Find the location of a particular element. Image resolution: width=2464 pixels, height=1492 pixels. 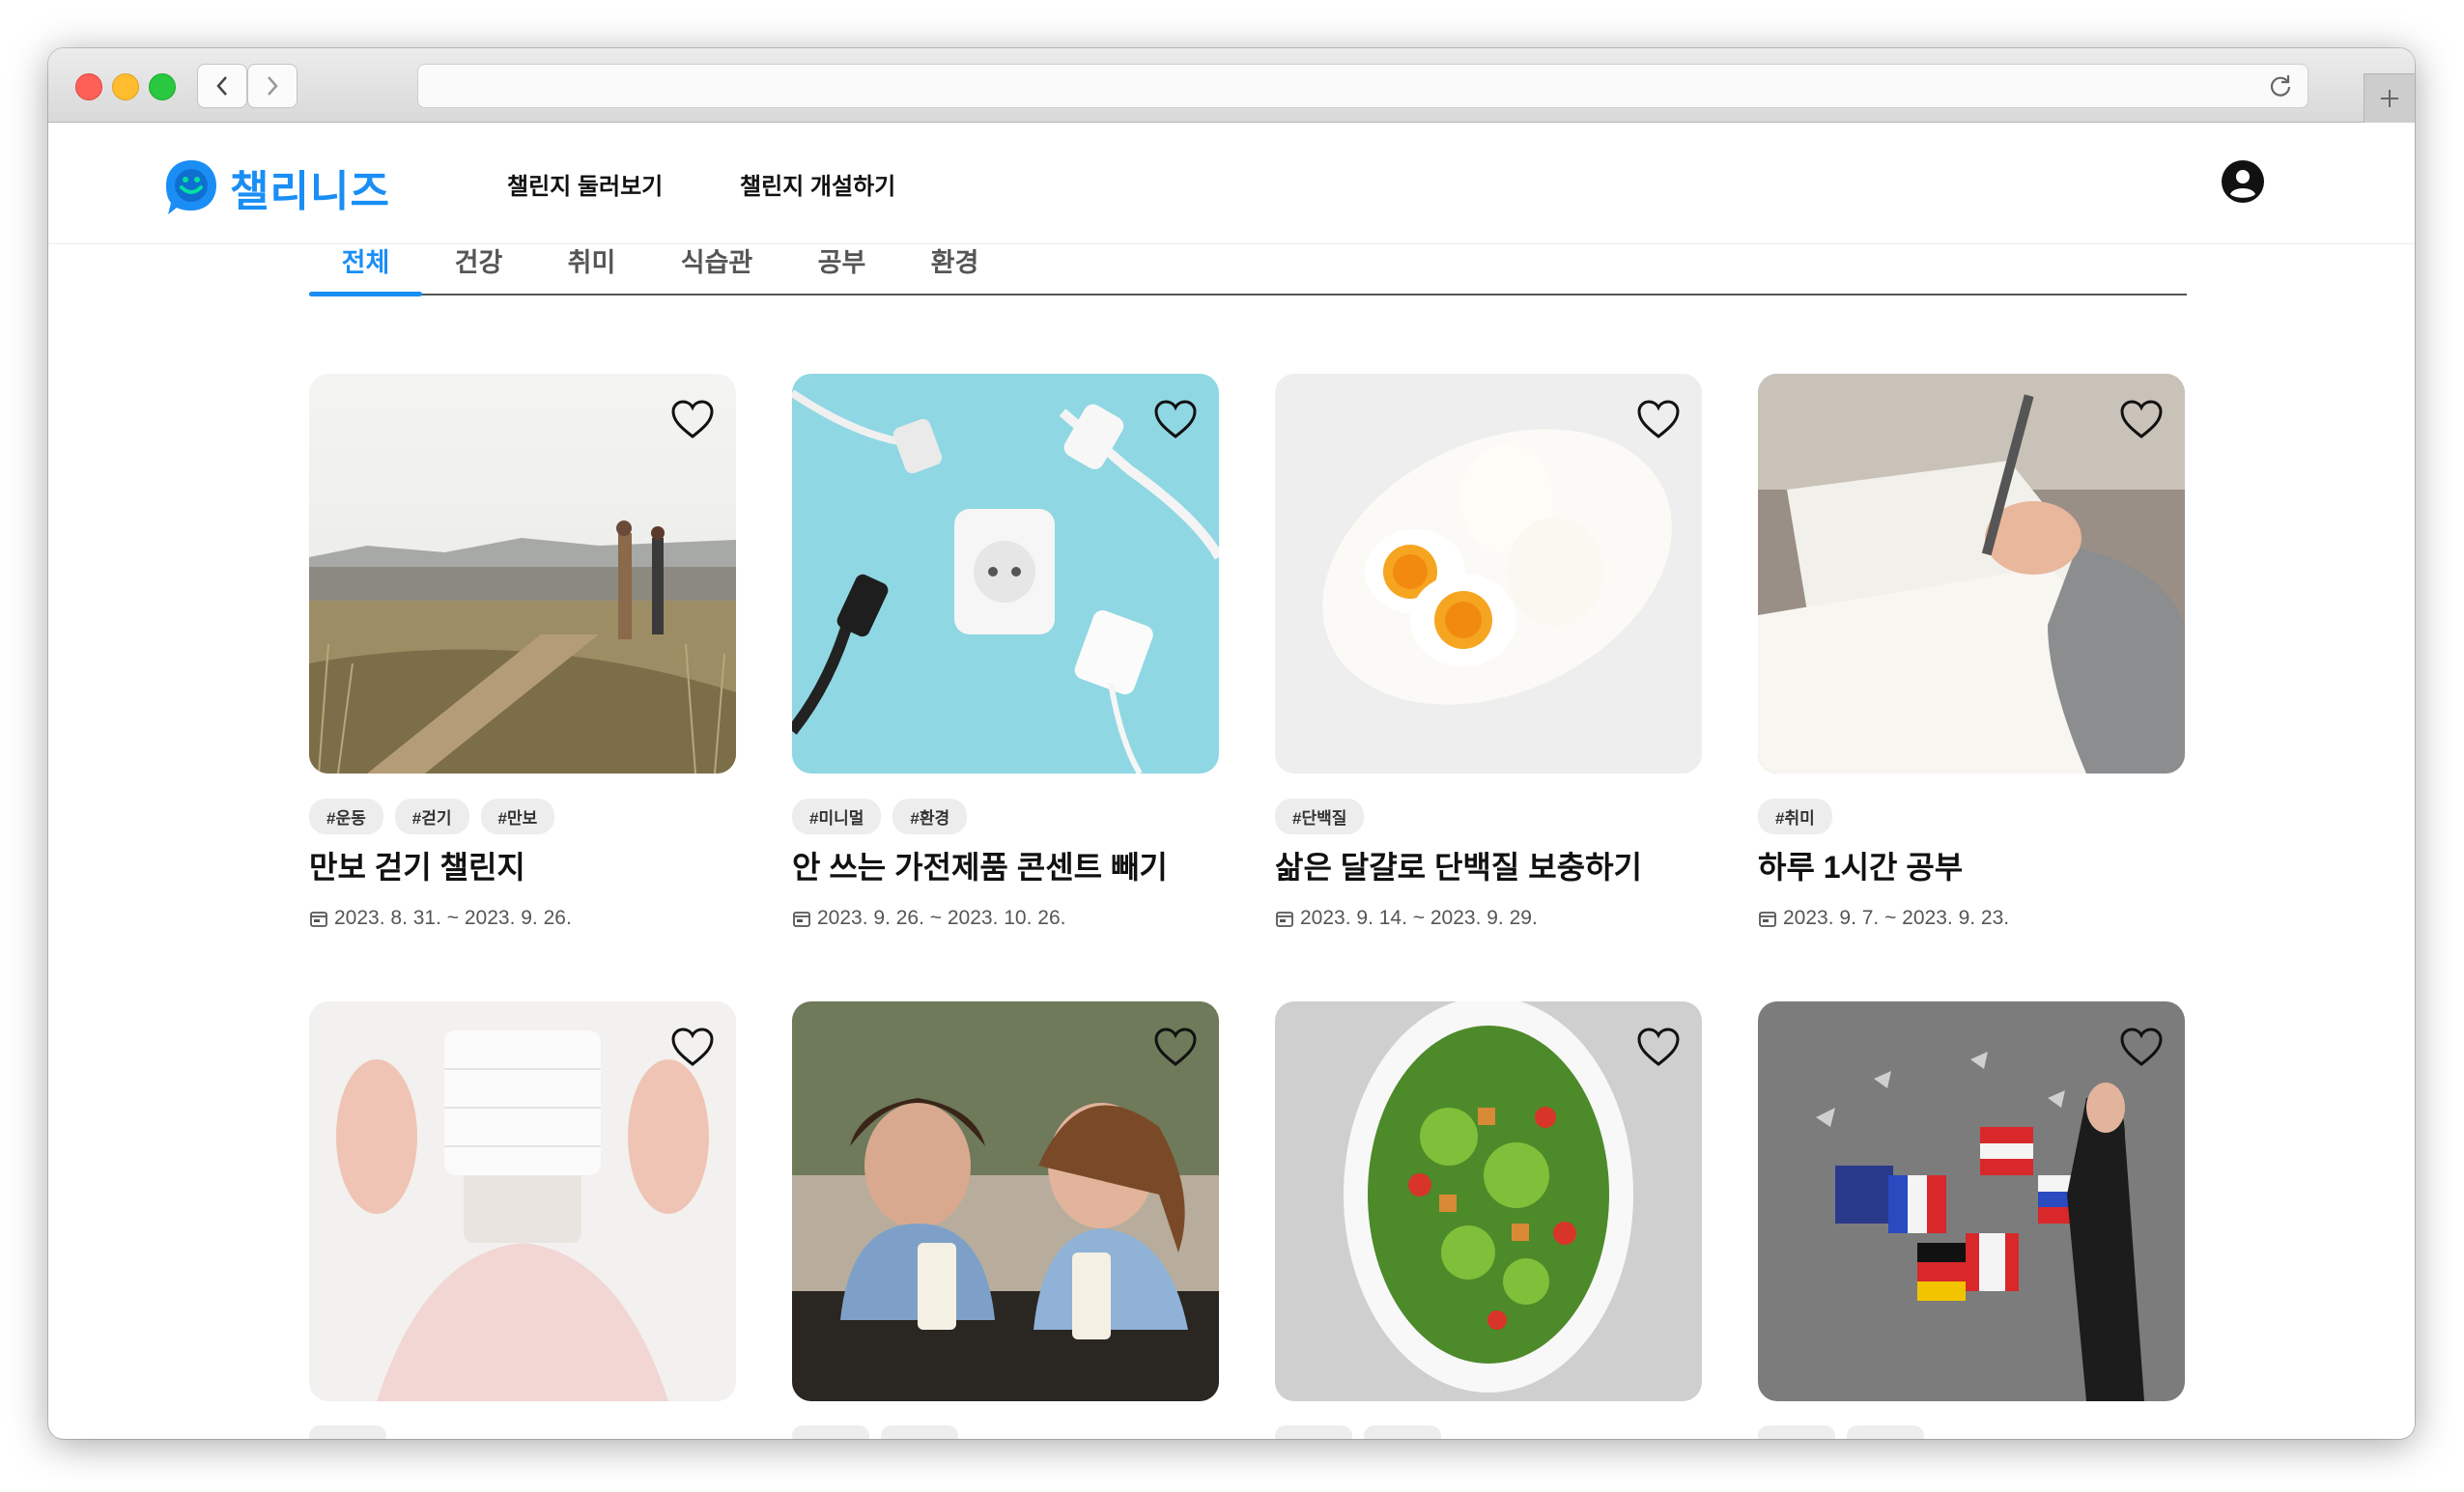

challenge-title: 삶은 달걀로 단백질 보충하기 is located at coordinates (1458, 865).